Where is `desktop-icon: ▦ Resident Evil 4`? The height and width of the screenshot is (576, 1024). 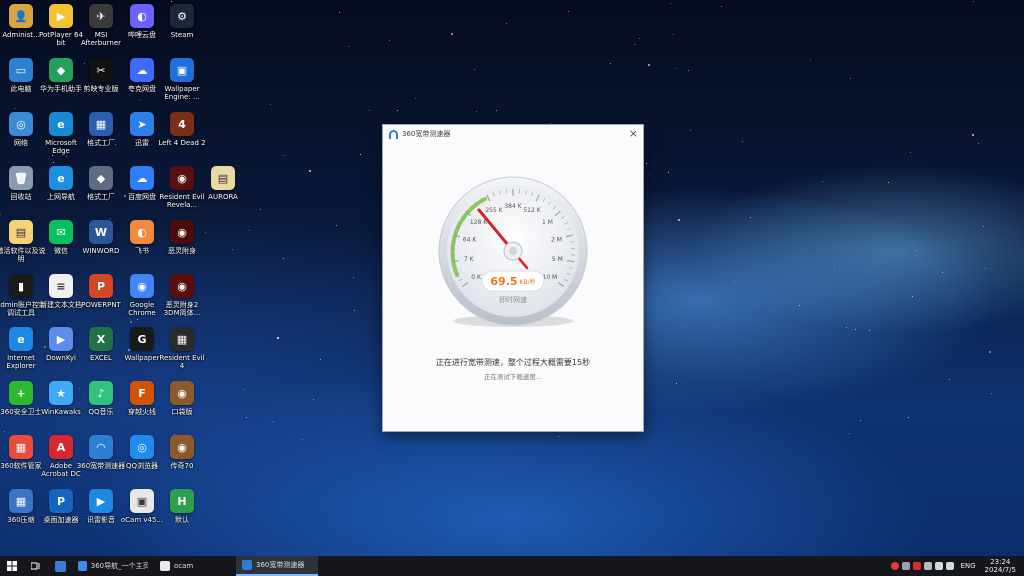
desktop-icon: ▦ Resident Evil 4 is located at coordinates (182, 348).